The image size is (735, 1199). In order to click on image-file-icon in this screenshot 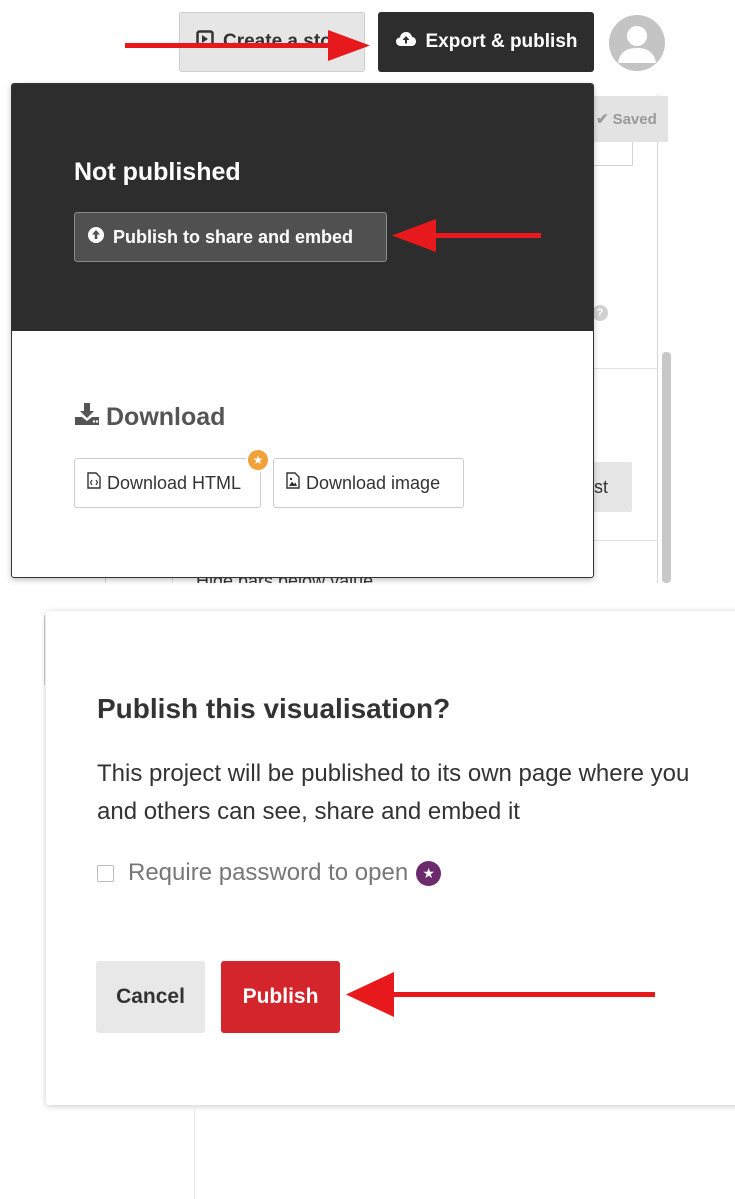, I will do `click(293, 483)`.